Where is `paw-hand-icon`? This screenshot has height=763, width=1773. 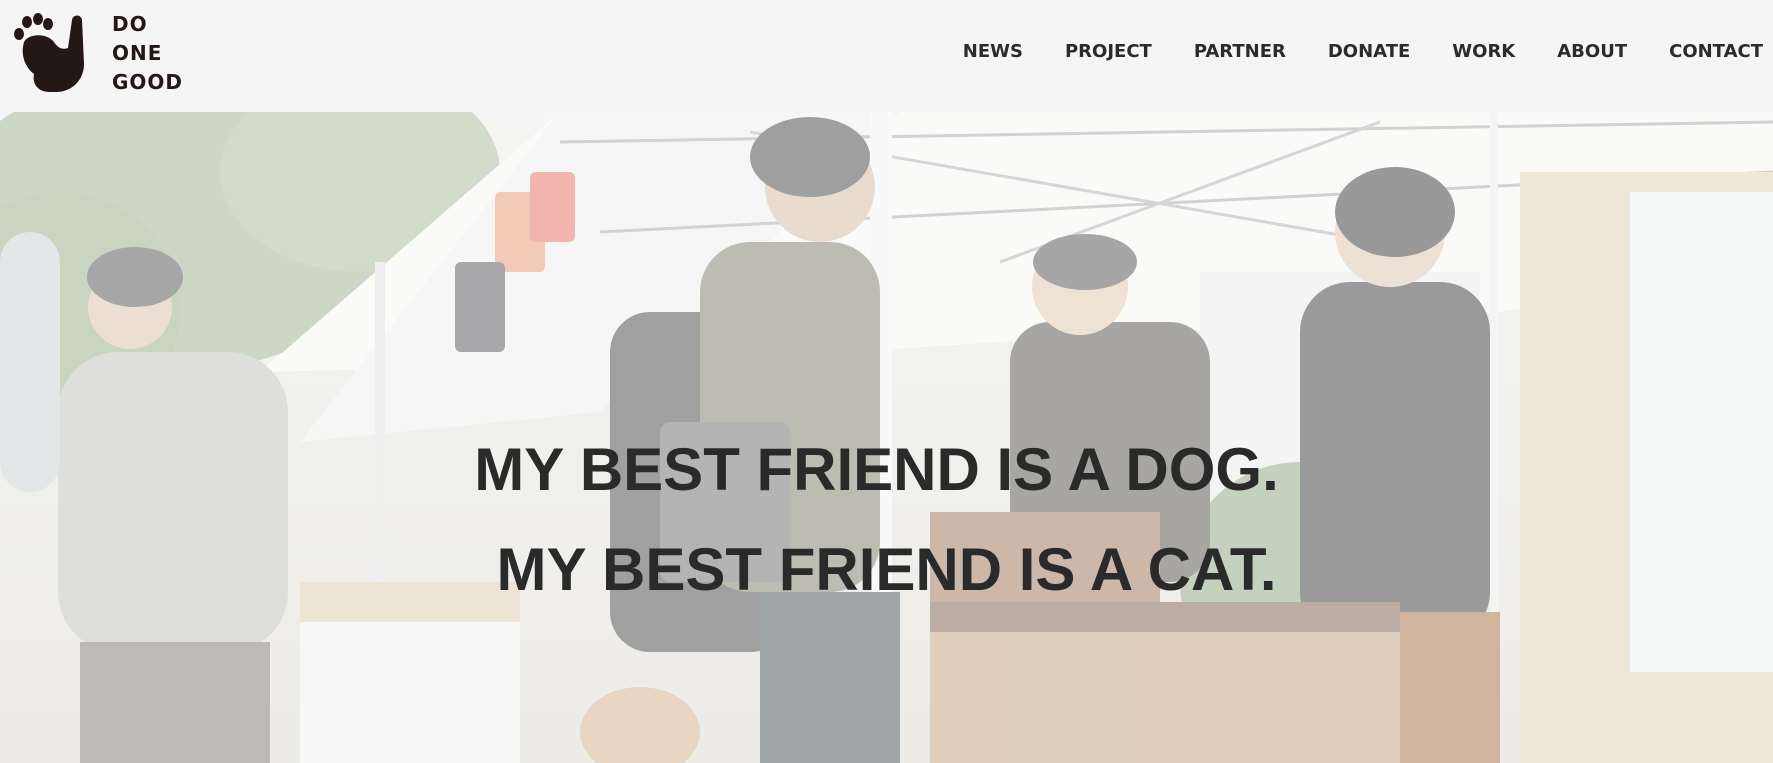 paw-hand-icon is located at coordinates (49, 52).